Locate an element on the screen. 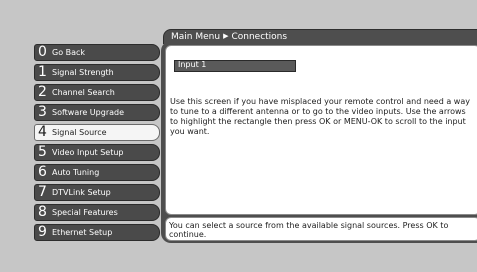 The height and width of the screenshot is (272, 477). menu-item-go-back: 0 Go Back is located at coordinates (97, 52).